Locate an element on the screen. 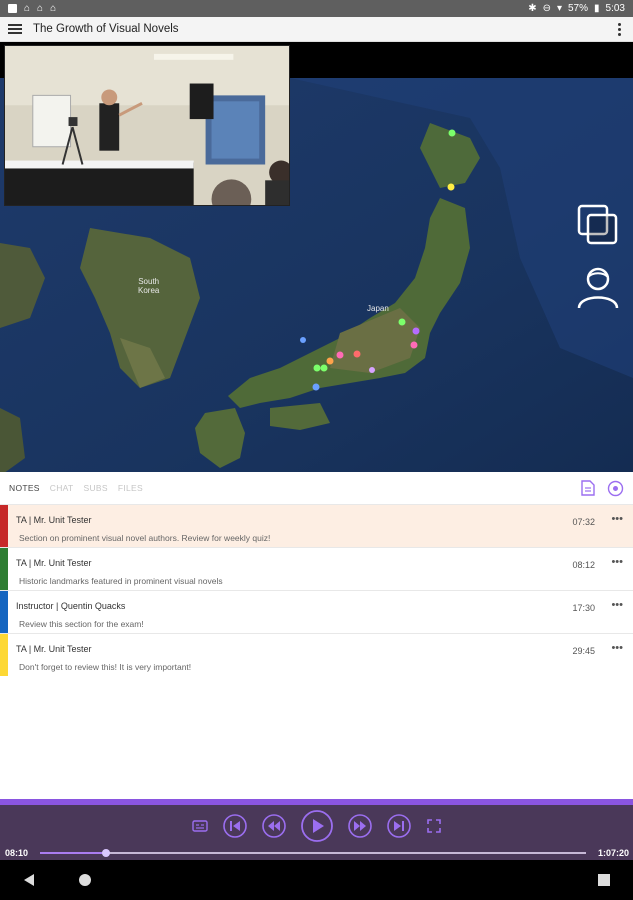 The height and width of the screenshot is (900, 633). fullscreen-icon is located at coordinates (434, 826).